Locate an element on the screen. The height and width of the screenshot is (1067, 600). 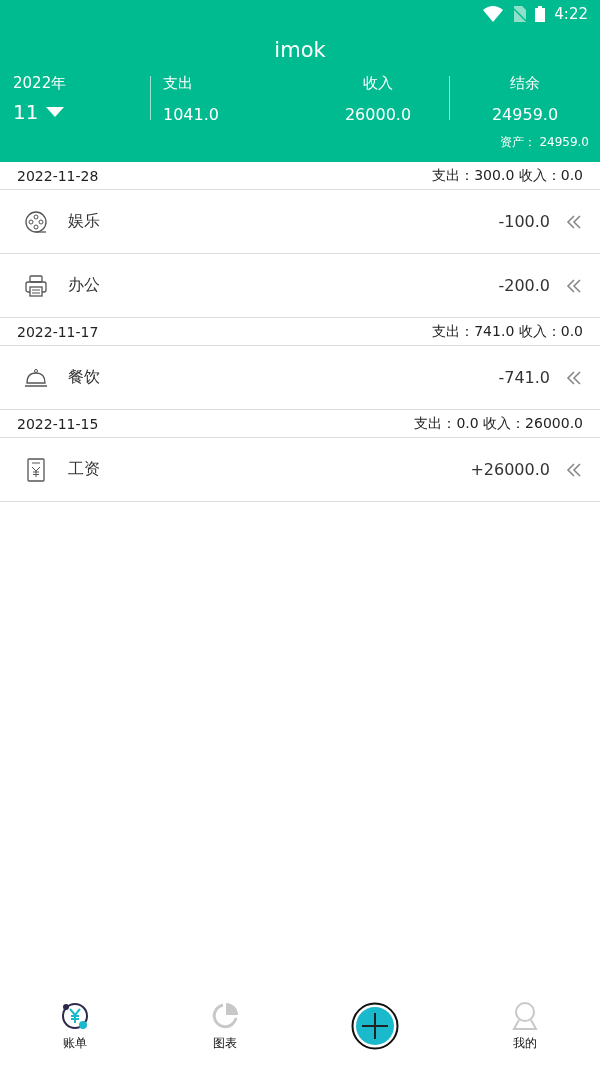
add-icon is located at coordinates (375, 1026).